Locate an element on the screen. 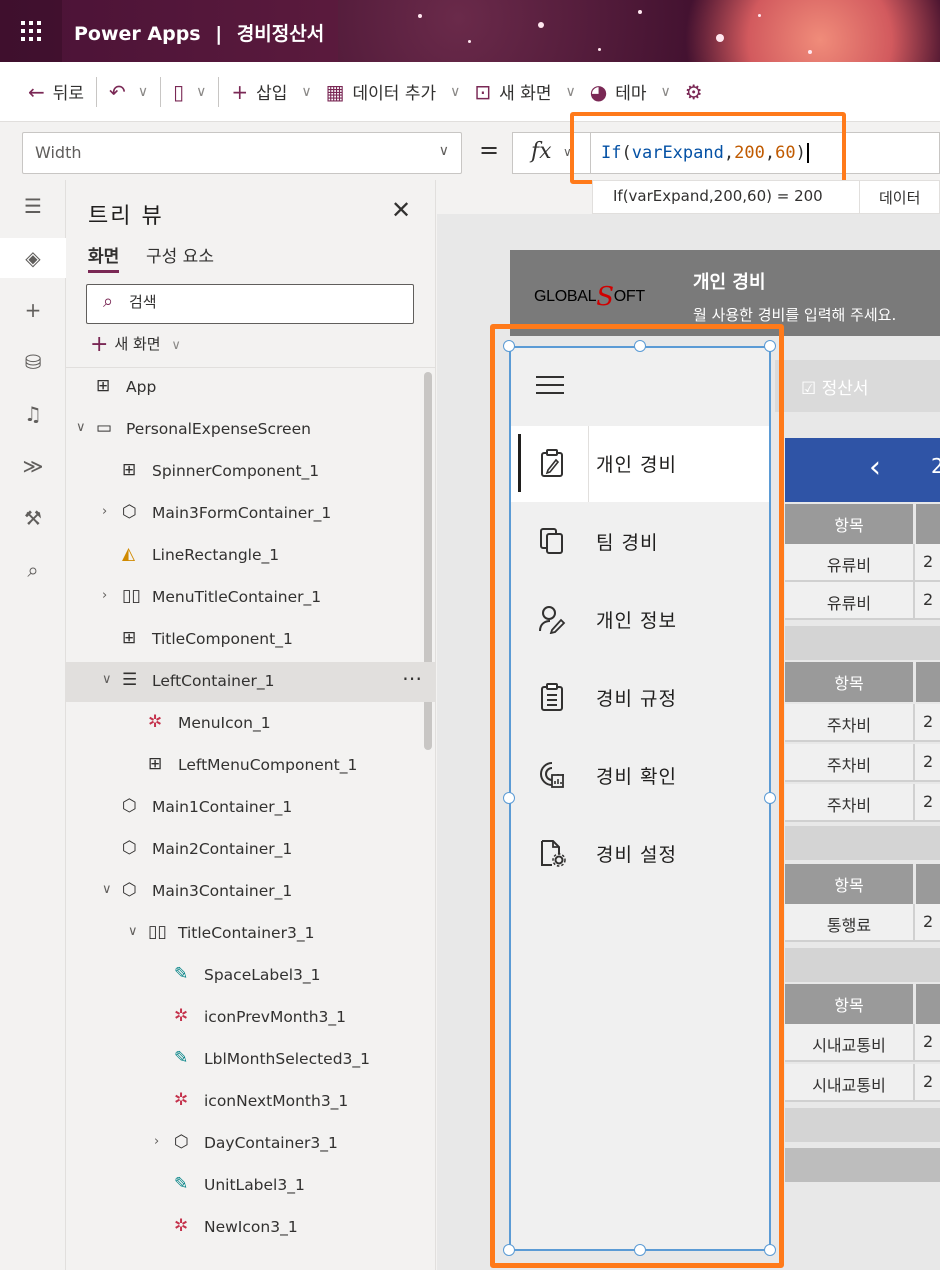 The image size is (940, 1270). tree-node: ∨ ▯▯ TitleContainer3_1 is located at coordinates (250, 934).